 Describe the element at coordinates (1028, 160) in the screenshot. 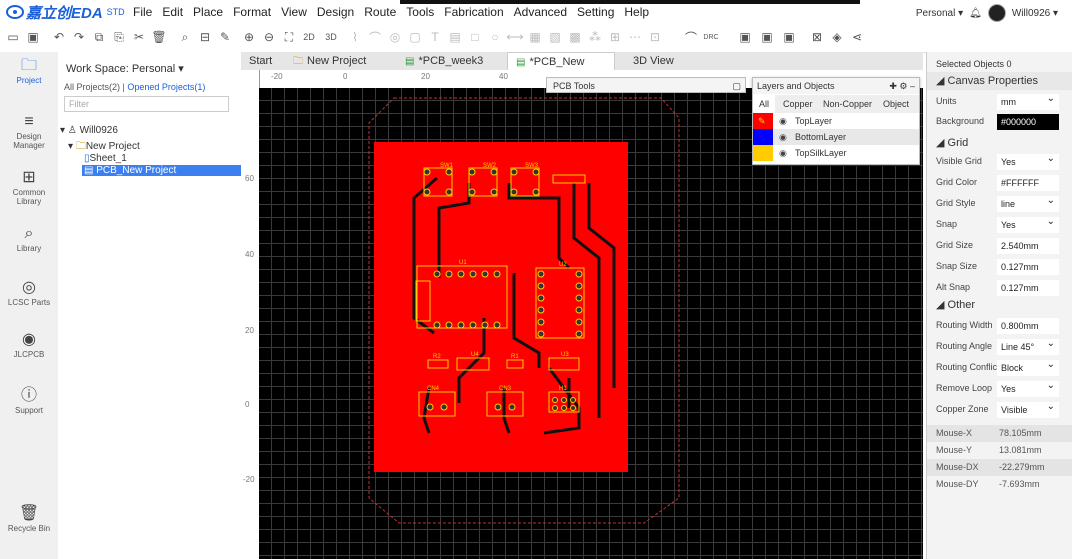

I see `visible-grid-select: Yes` at that location.